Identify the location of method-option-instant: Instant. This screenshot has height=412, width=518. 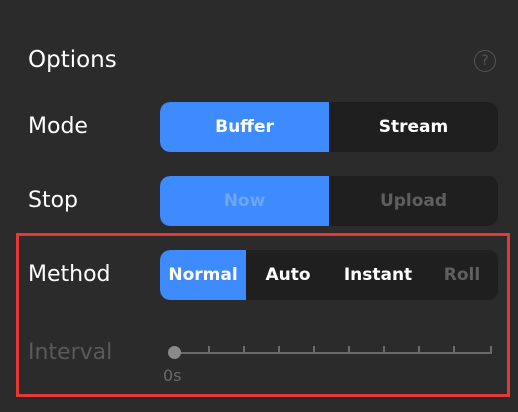
(378, 275).